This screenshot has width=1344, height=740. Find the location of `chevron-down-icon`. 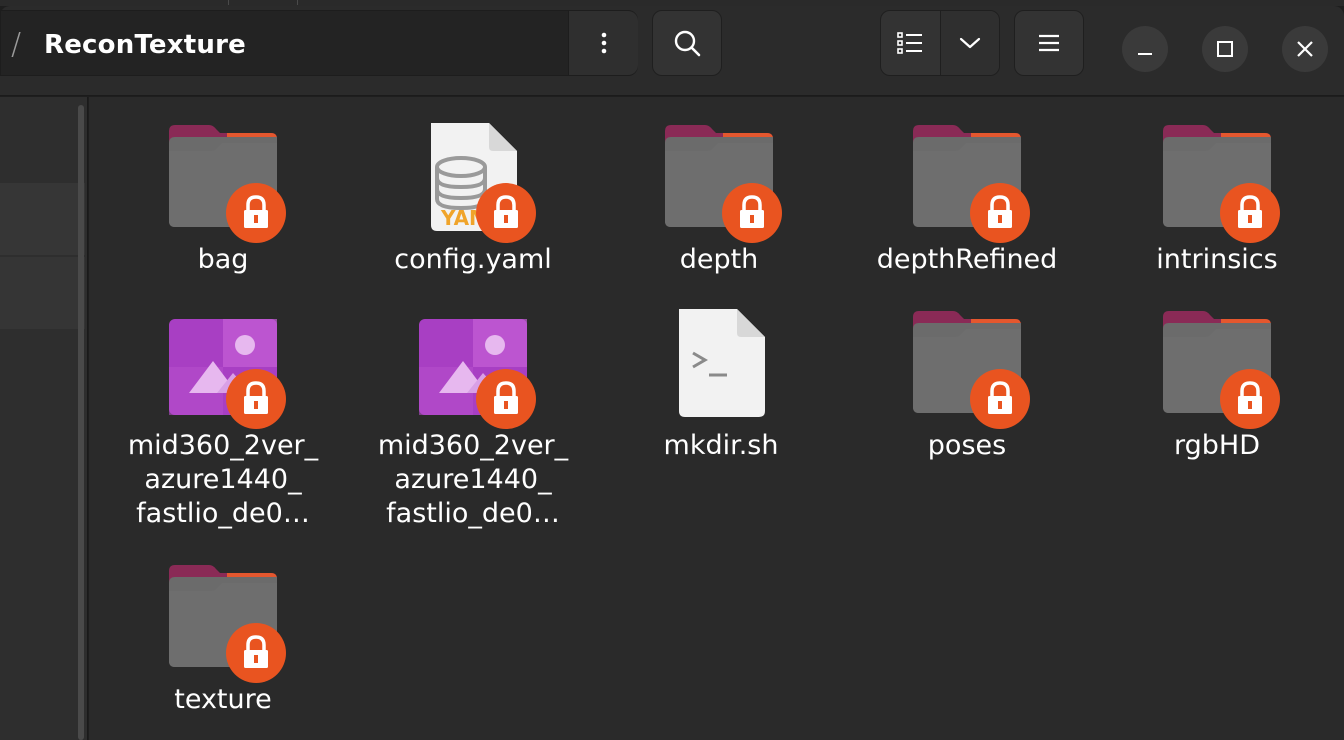

chevron-down-icon is located at coordinates (970, 43).